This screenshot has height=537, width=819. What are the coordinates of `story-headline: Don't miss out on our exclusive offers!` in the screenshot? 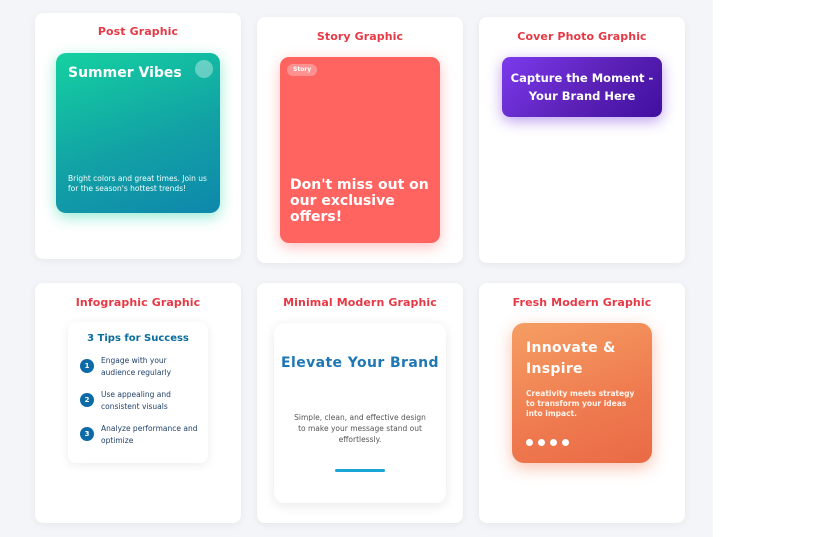 It's located at (359, 201).